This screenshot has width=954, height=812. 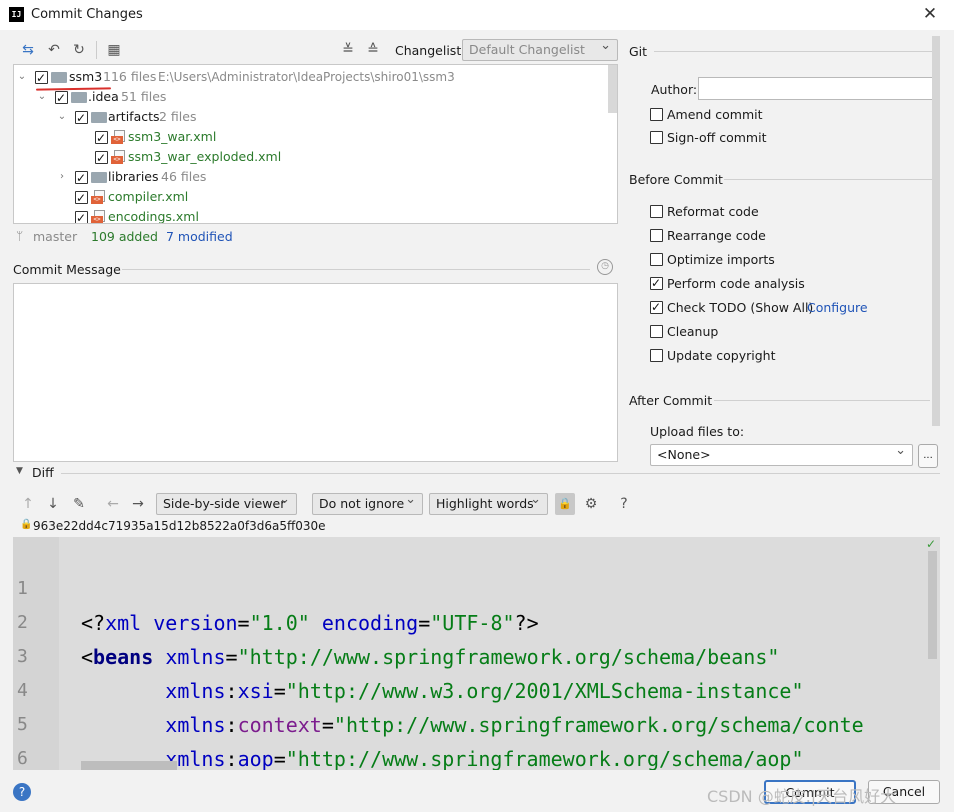 I want to click on libraries-count: 46 files, so click(x=184, y=176).